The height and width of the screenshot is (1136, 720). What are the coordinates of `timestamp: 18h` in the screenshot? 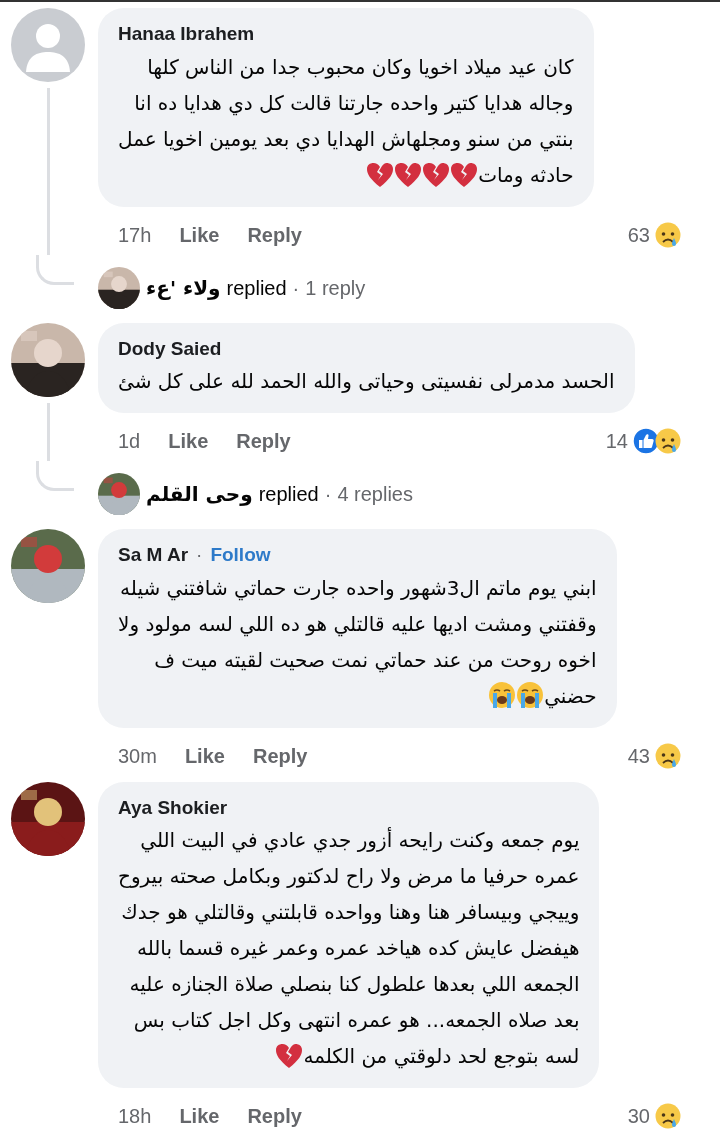 It's located at (135, 1116).